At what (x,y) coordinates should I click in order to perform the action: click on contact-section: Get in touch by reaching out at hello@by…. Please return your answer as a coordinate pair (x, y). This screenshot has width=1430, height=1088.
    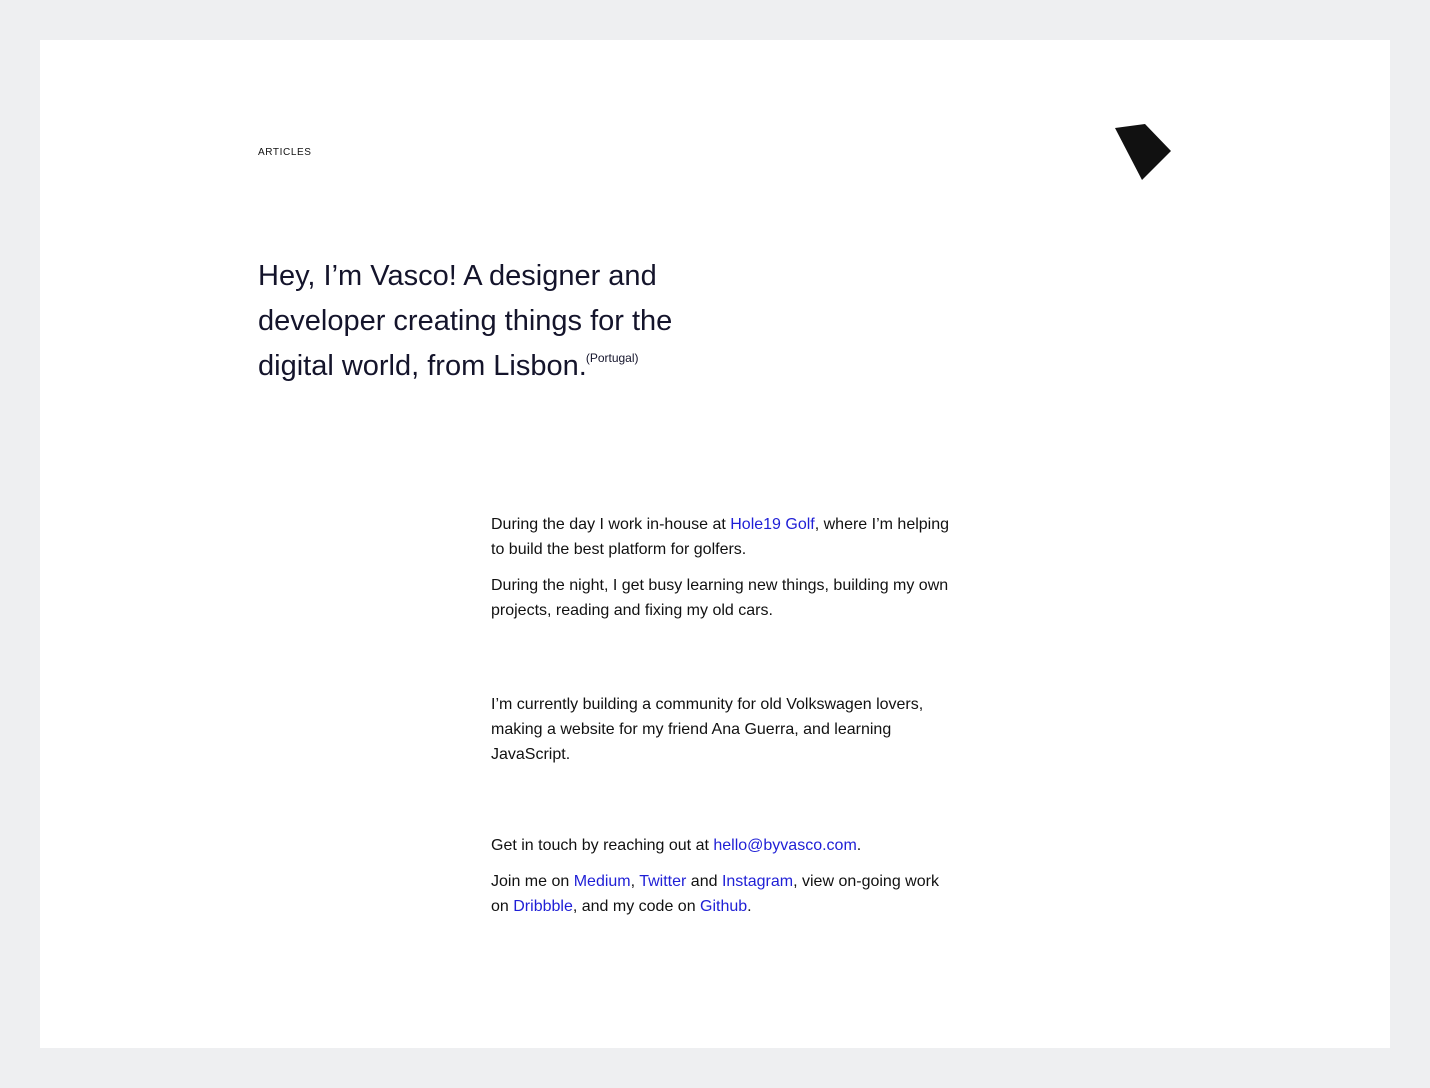
    Looking at the image, I should click on (721, 881).